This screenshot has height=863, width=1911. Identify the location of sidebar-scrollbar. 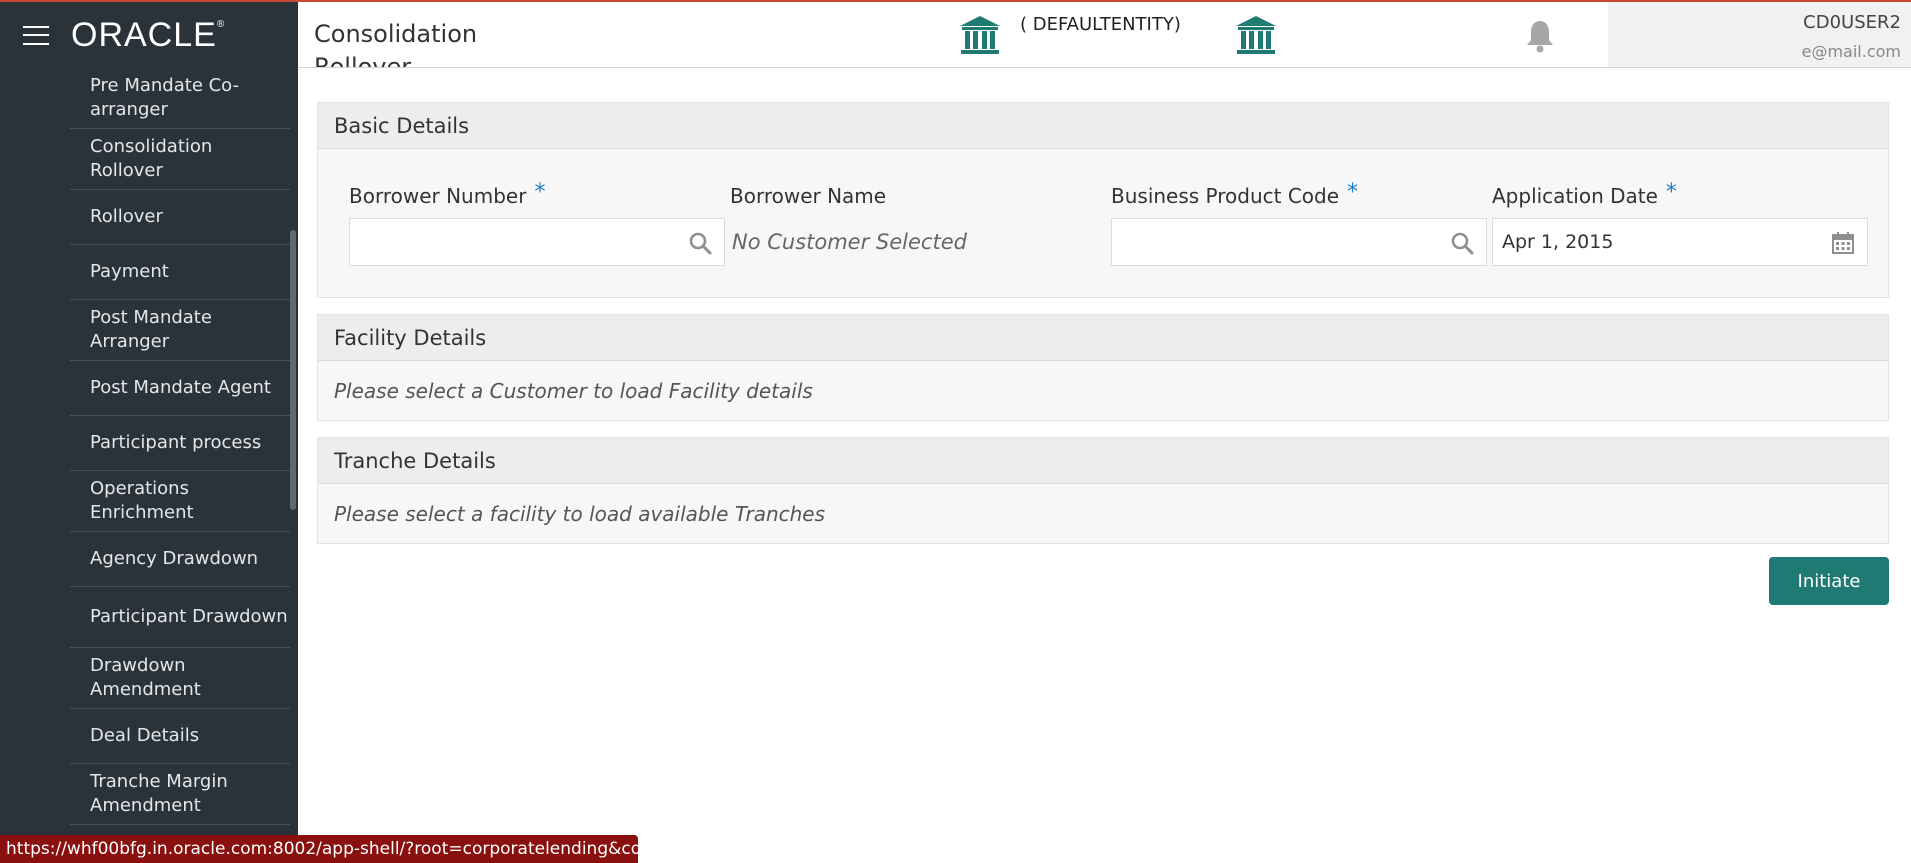
(293, 370).